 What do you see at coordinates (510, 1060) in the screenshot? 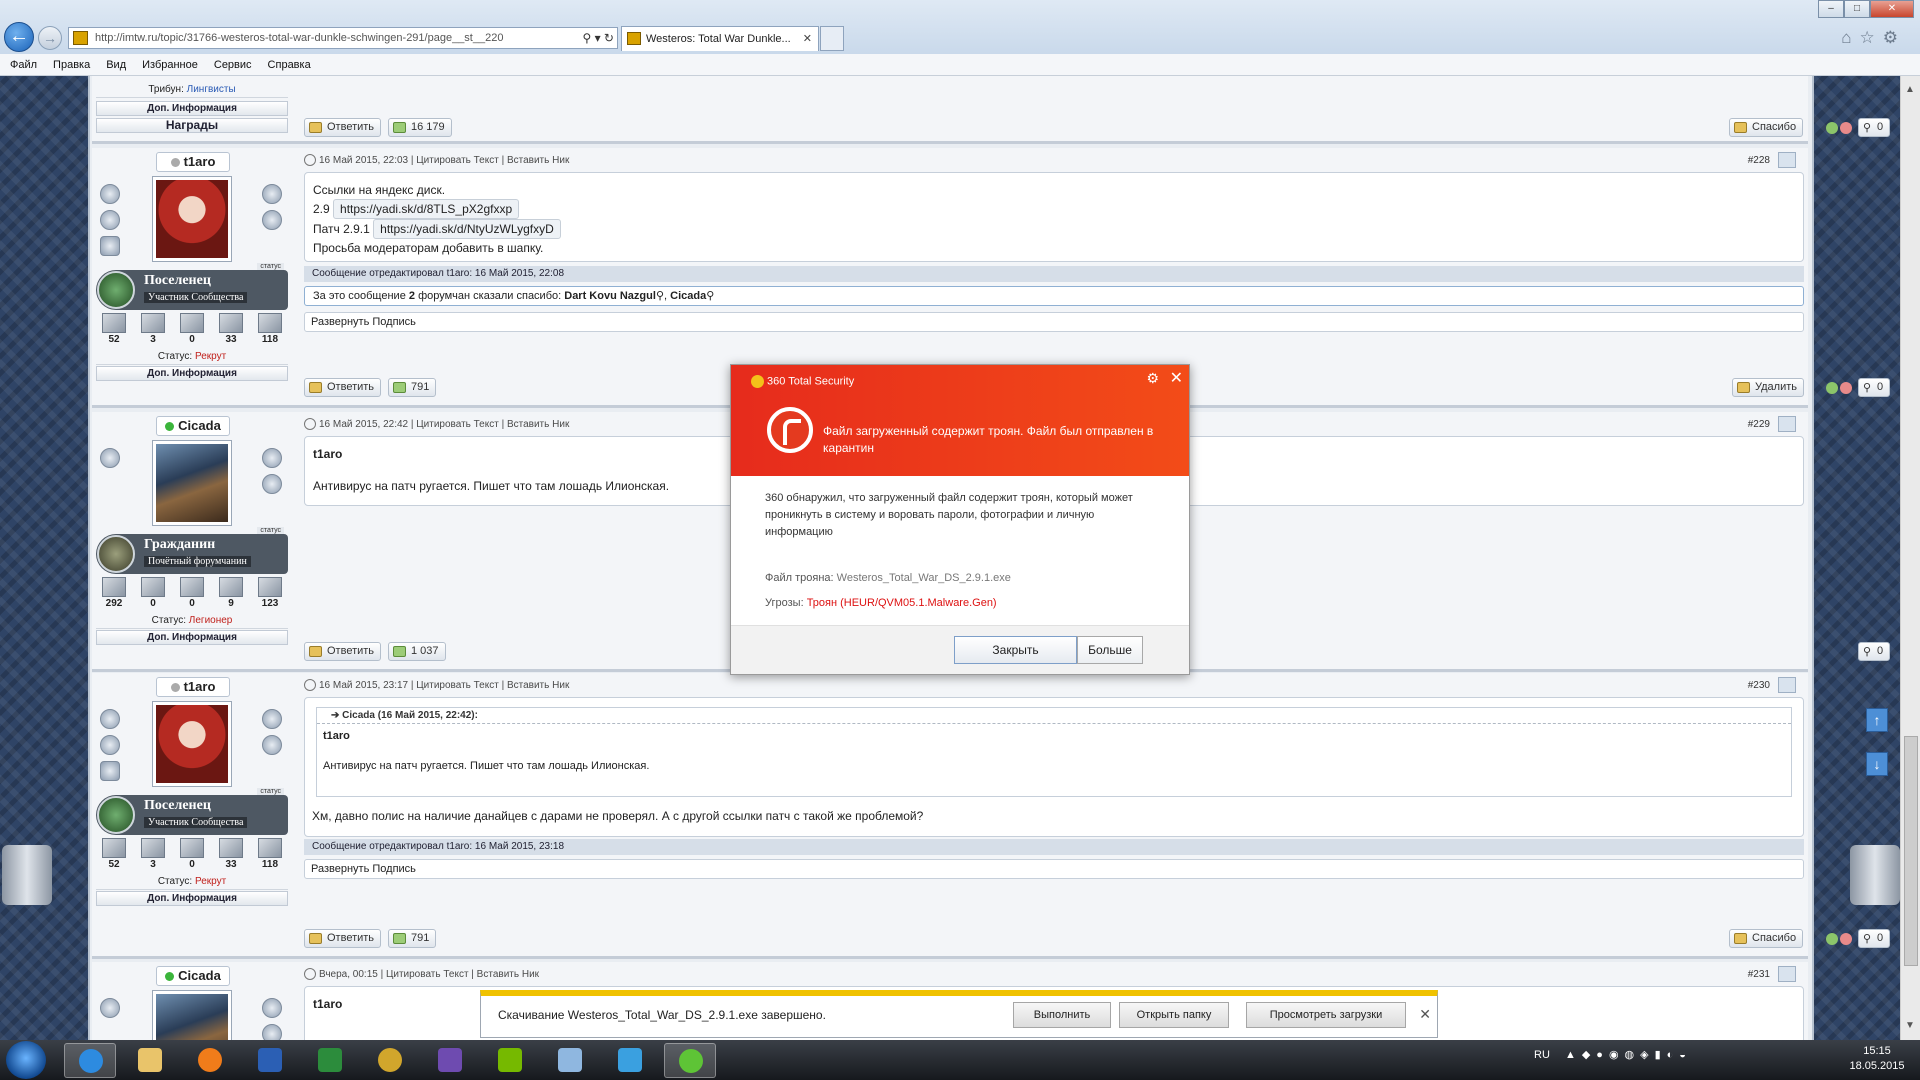
I see `nvidia-taskbar-icon` at bounding box center [510, 1060].